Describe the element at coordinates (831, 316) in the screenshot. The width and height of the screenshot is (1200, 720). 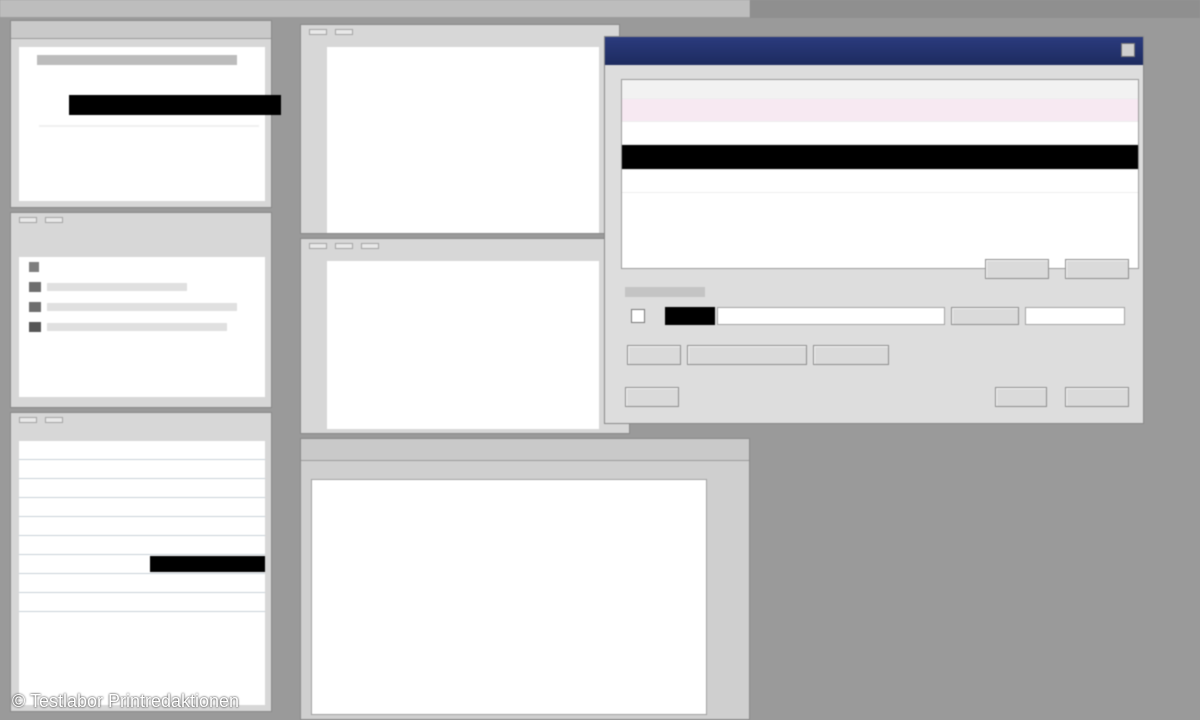
I see `text-input` at that location.